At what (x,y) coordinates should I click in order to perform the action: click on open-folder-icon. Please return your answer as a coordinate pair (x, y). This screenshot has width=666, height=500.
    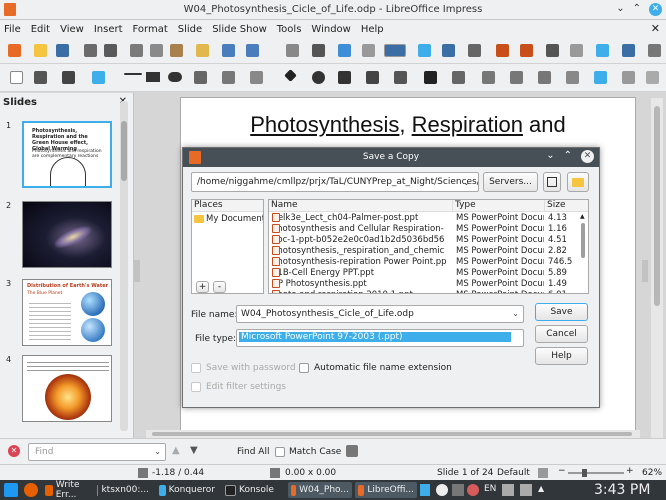
    Looking at the image, I should click on (578, 182).